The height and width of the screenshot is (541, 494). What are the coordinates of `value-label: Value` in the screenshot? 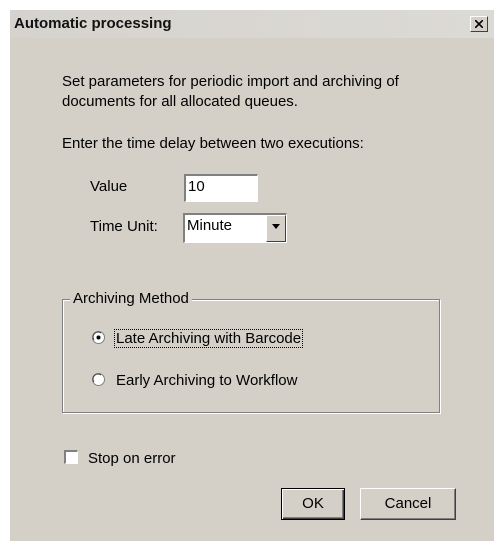 It's located at (109, 186).